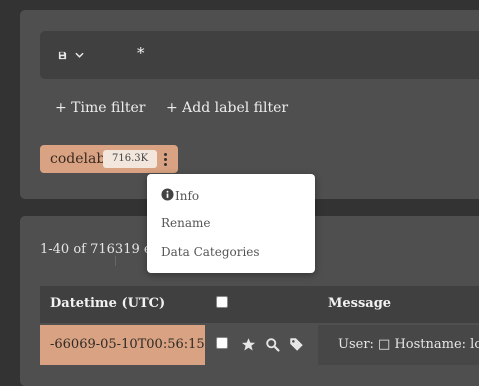  What do you see at coordinates (62, 55) in the screenshot?
I see `save-icon` at bounding box center [62, 55].